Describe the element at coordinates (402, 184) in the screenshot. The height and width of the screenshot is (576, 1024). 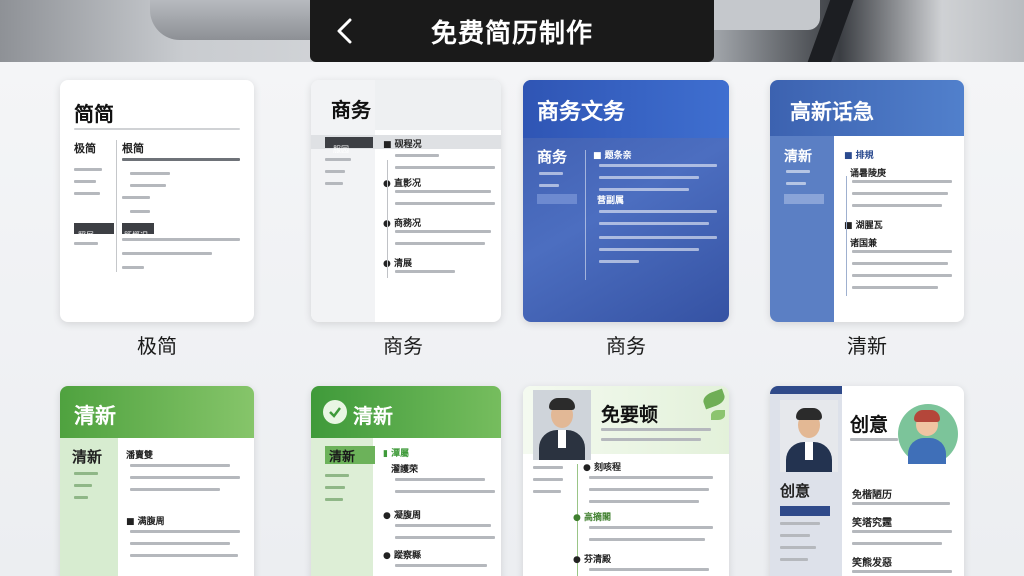
I see `section-heading: ● 直影况` at that location.